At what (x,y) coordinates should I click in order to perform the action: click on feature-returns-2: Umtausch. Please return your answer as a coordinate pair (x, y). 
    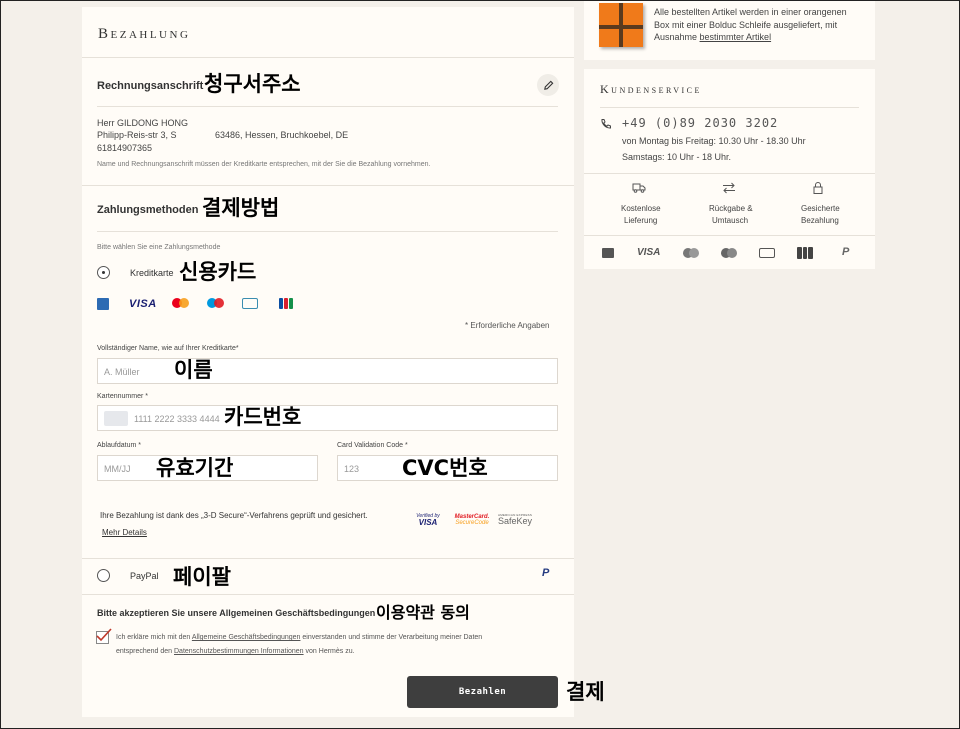
    Looking at the image, I should click on (730, 220).